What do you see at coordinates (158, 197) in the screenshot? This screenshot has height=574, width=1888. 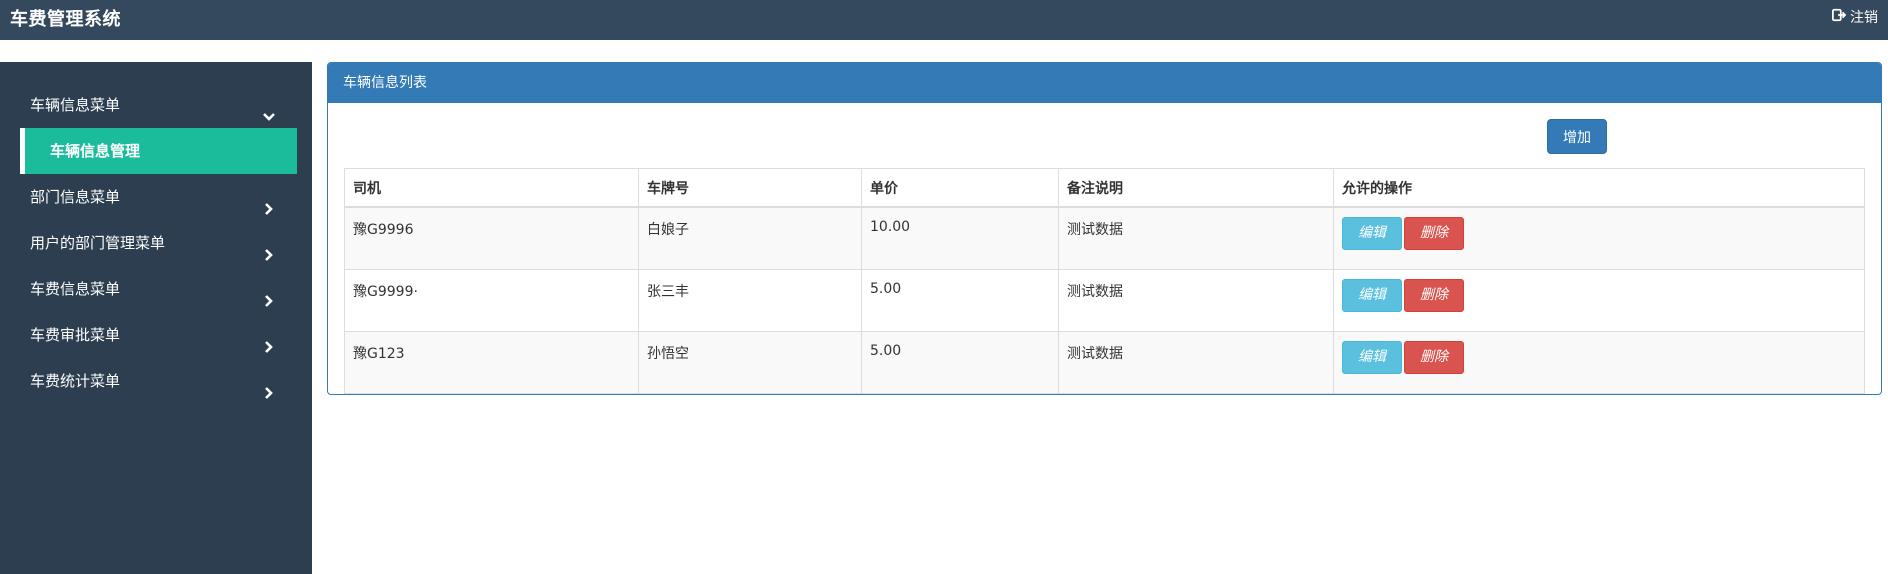 I see `sidebar-item-department-info: 部门信息菜单` at bounding box center [158, 197].